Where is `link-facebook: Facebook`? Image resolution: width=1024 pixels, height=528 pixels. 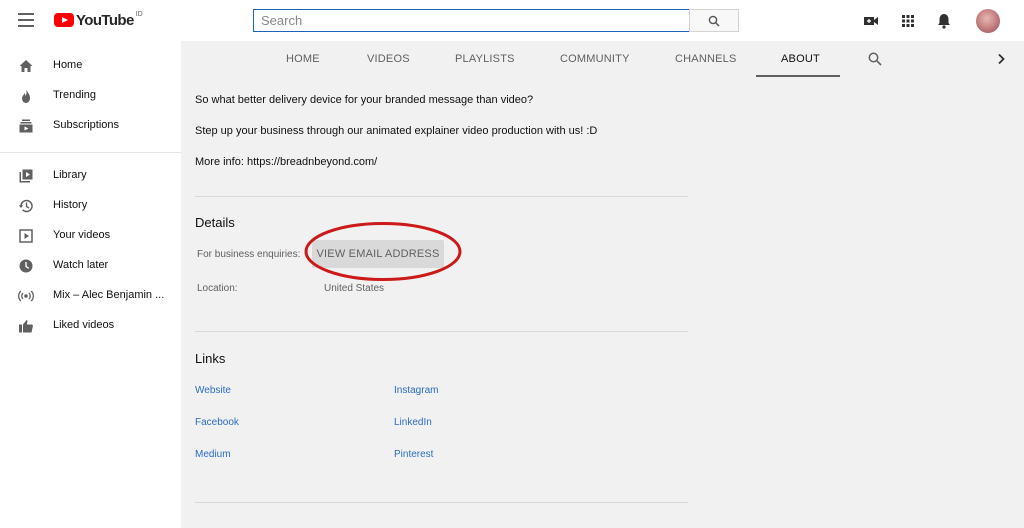
link-facebook: Facebook is located at coordinates (217, 422).